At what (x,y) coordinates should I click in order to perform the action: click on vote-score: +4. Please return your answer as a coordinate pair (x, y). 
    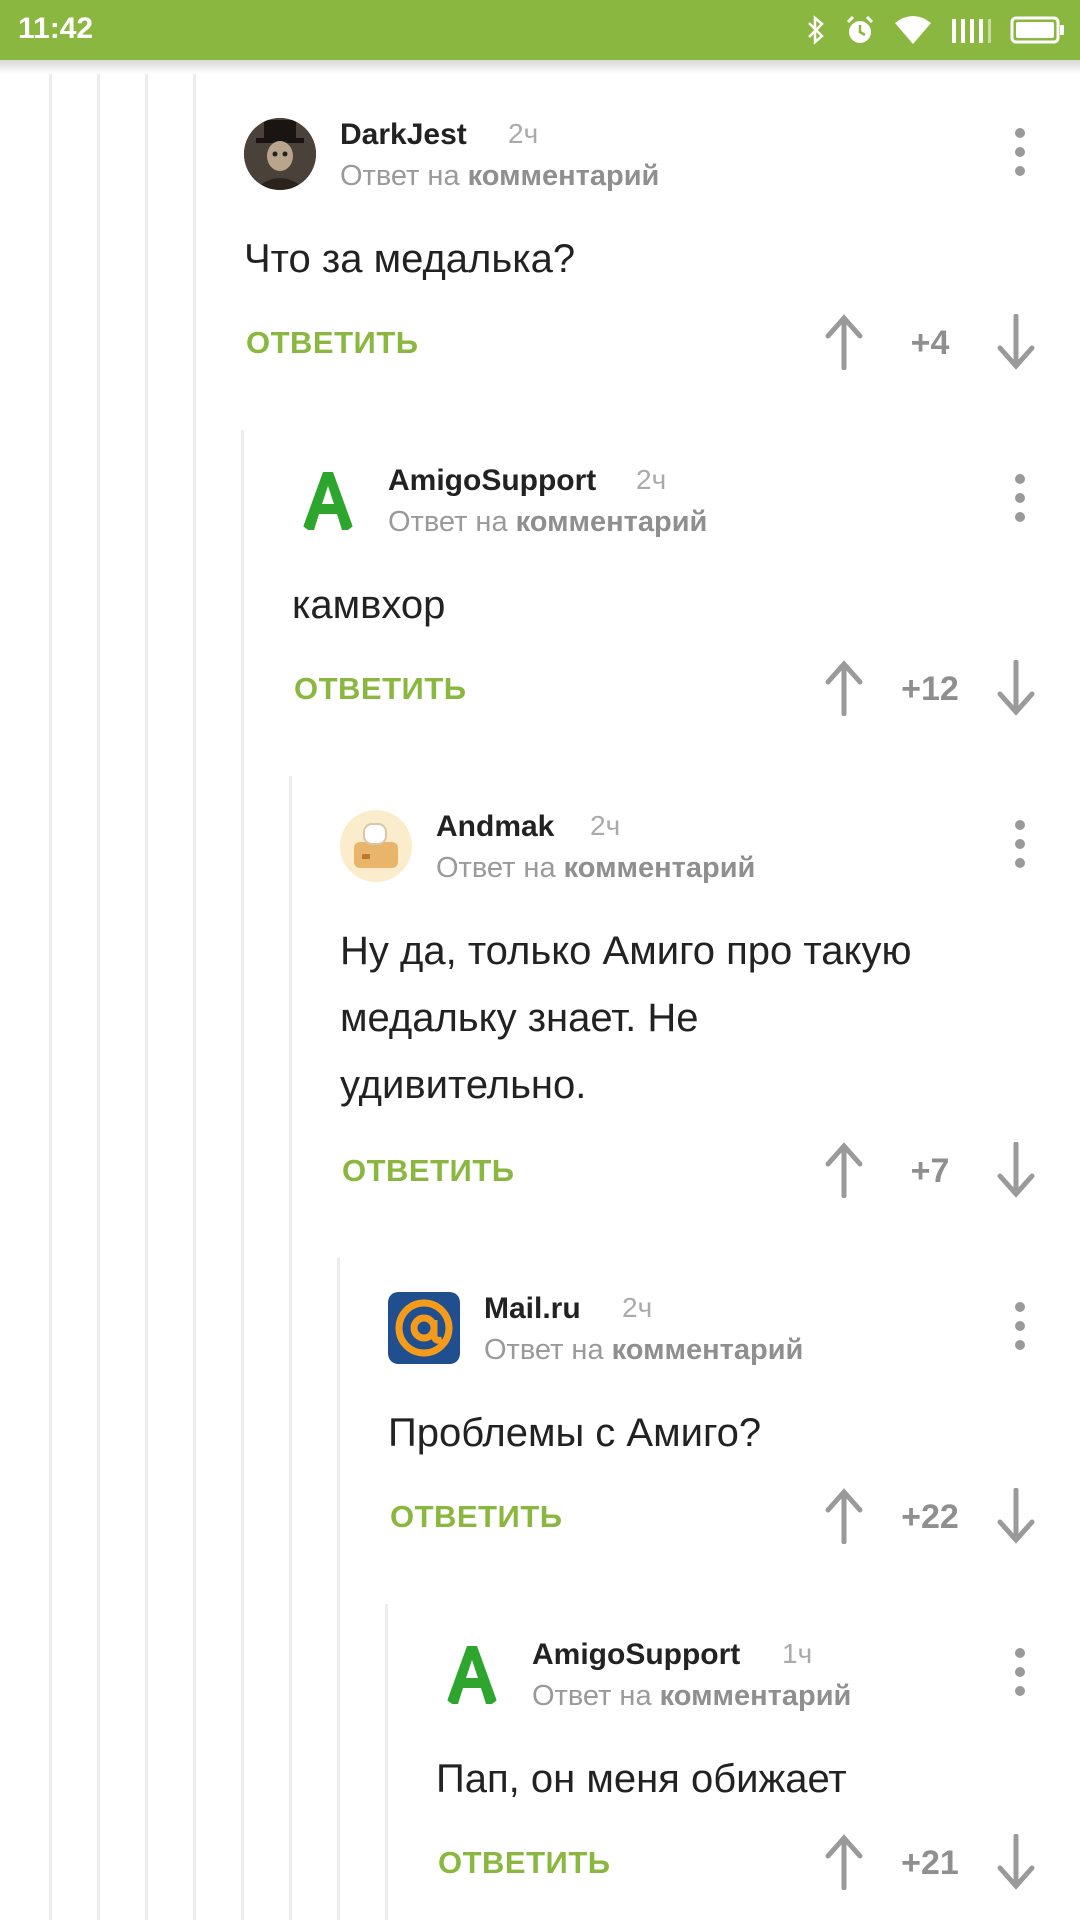
    Looking at the image, I should click on (930, 343).